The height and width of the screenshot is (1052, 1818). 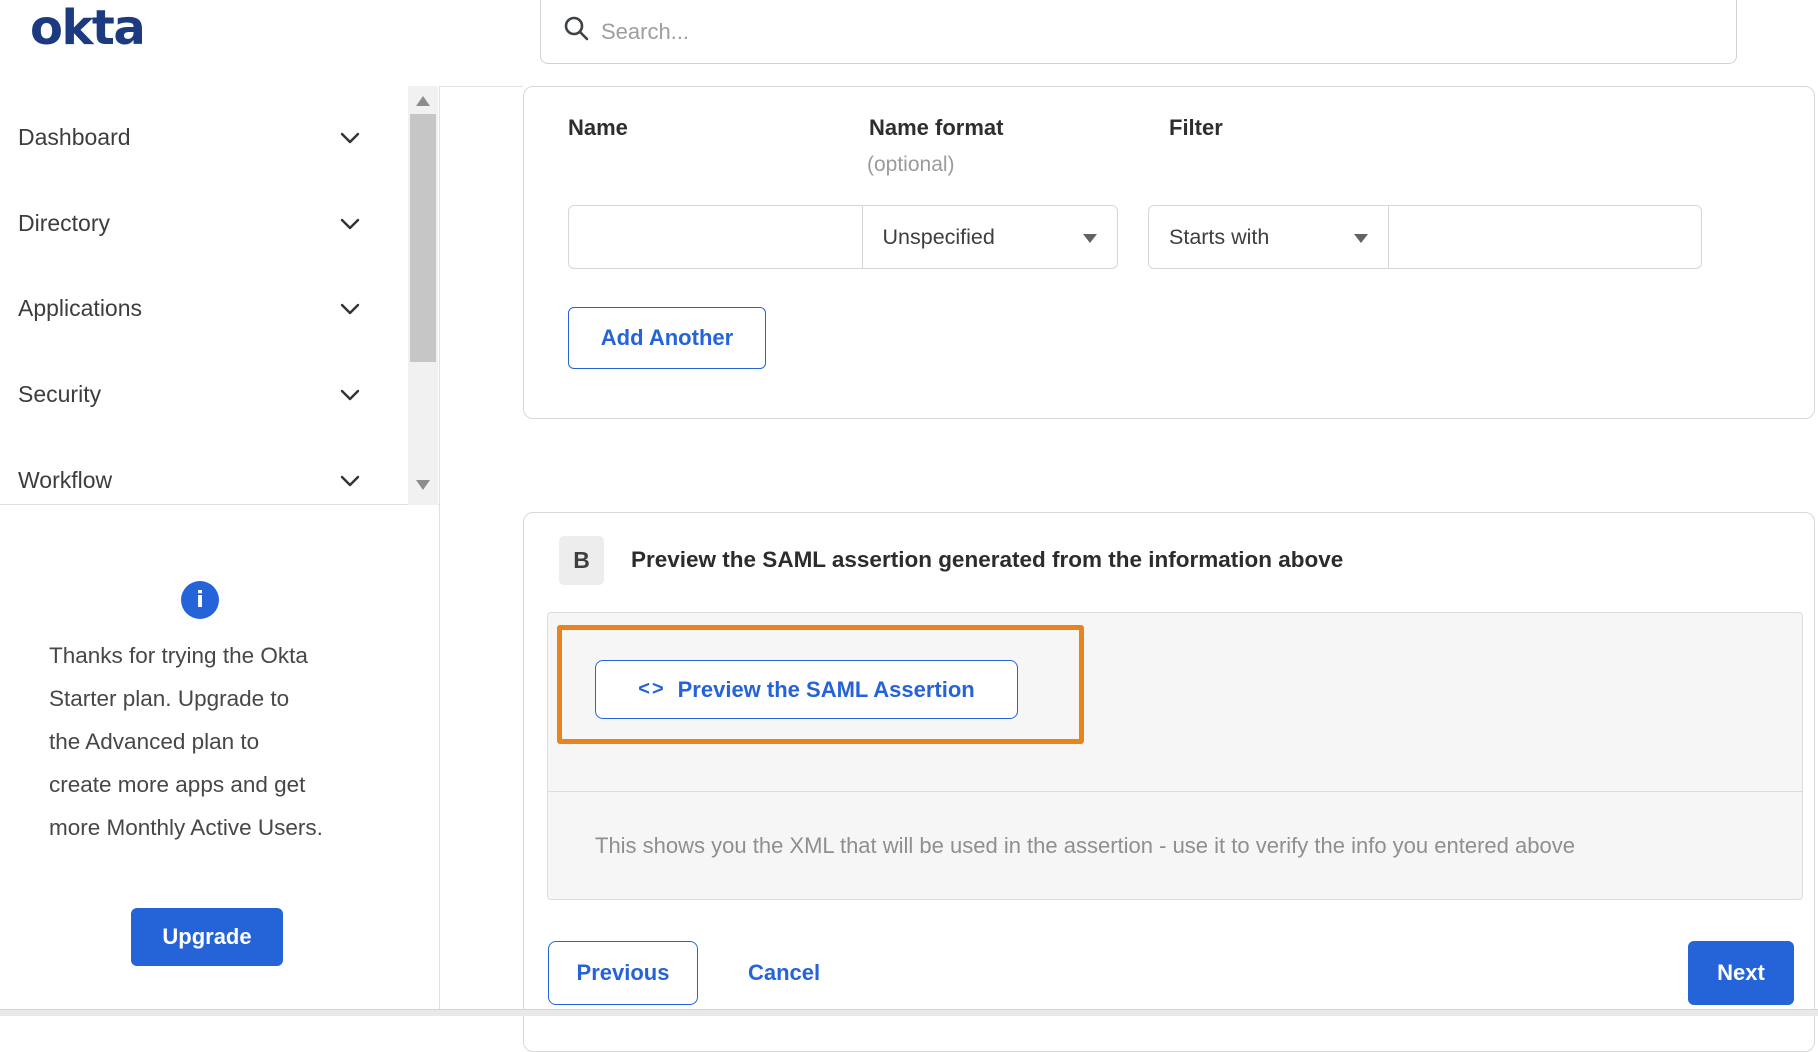 What do you see at coordinates (60, 393) in the screenshot?
I see `sidebar-item-label: Security` at bounding box center [60, 393].